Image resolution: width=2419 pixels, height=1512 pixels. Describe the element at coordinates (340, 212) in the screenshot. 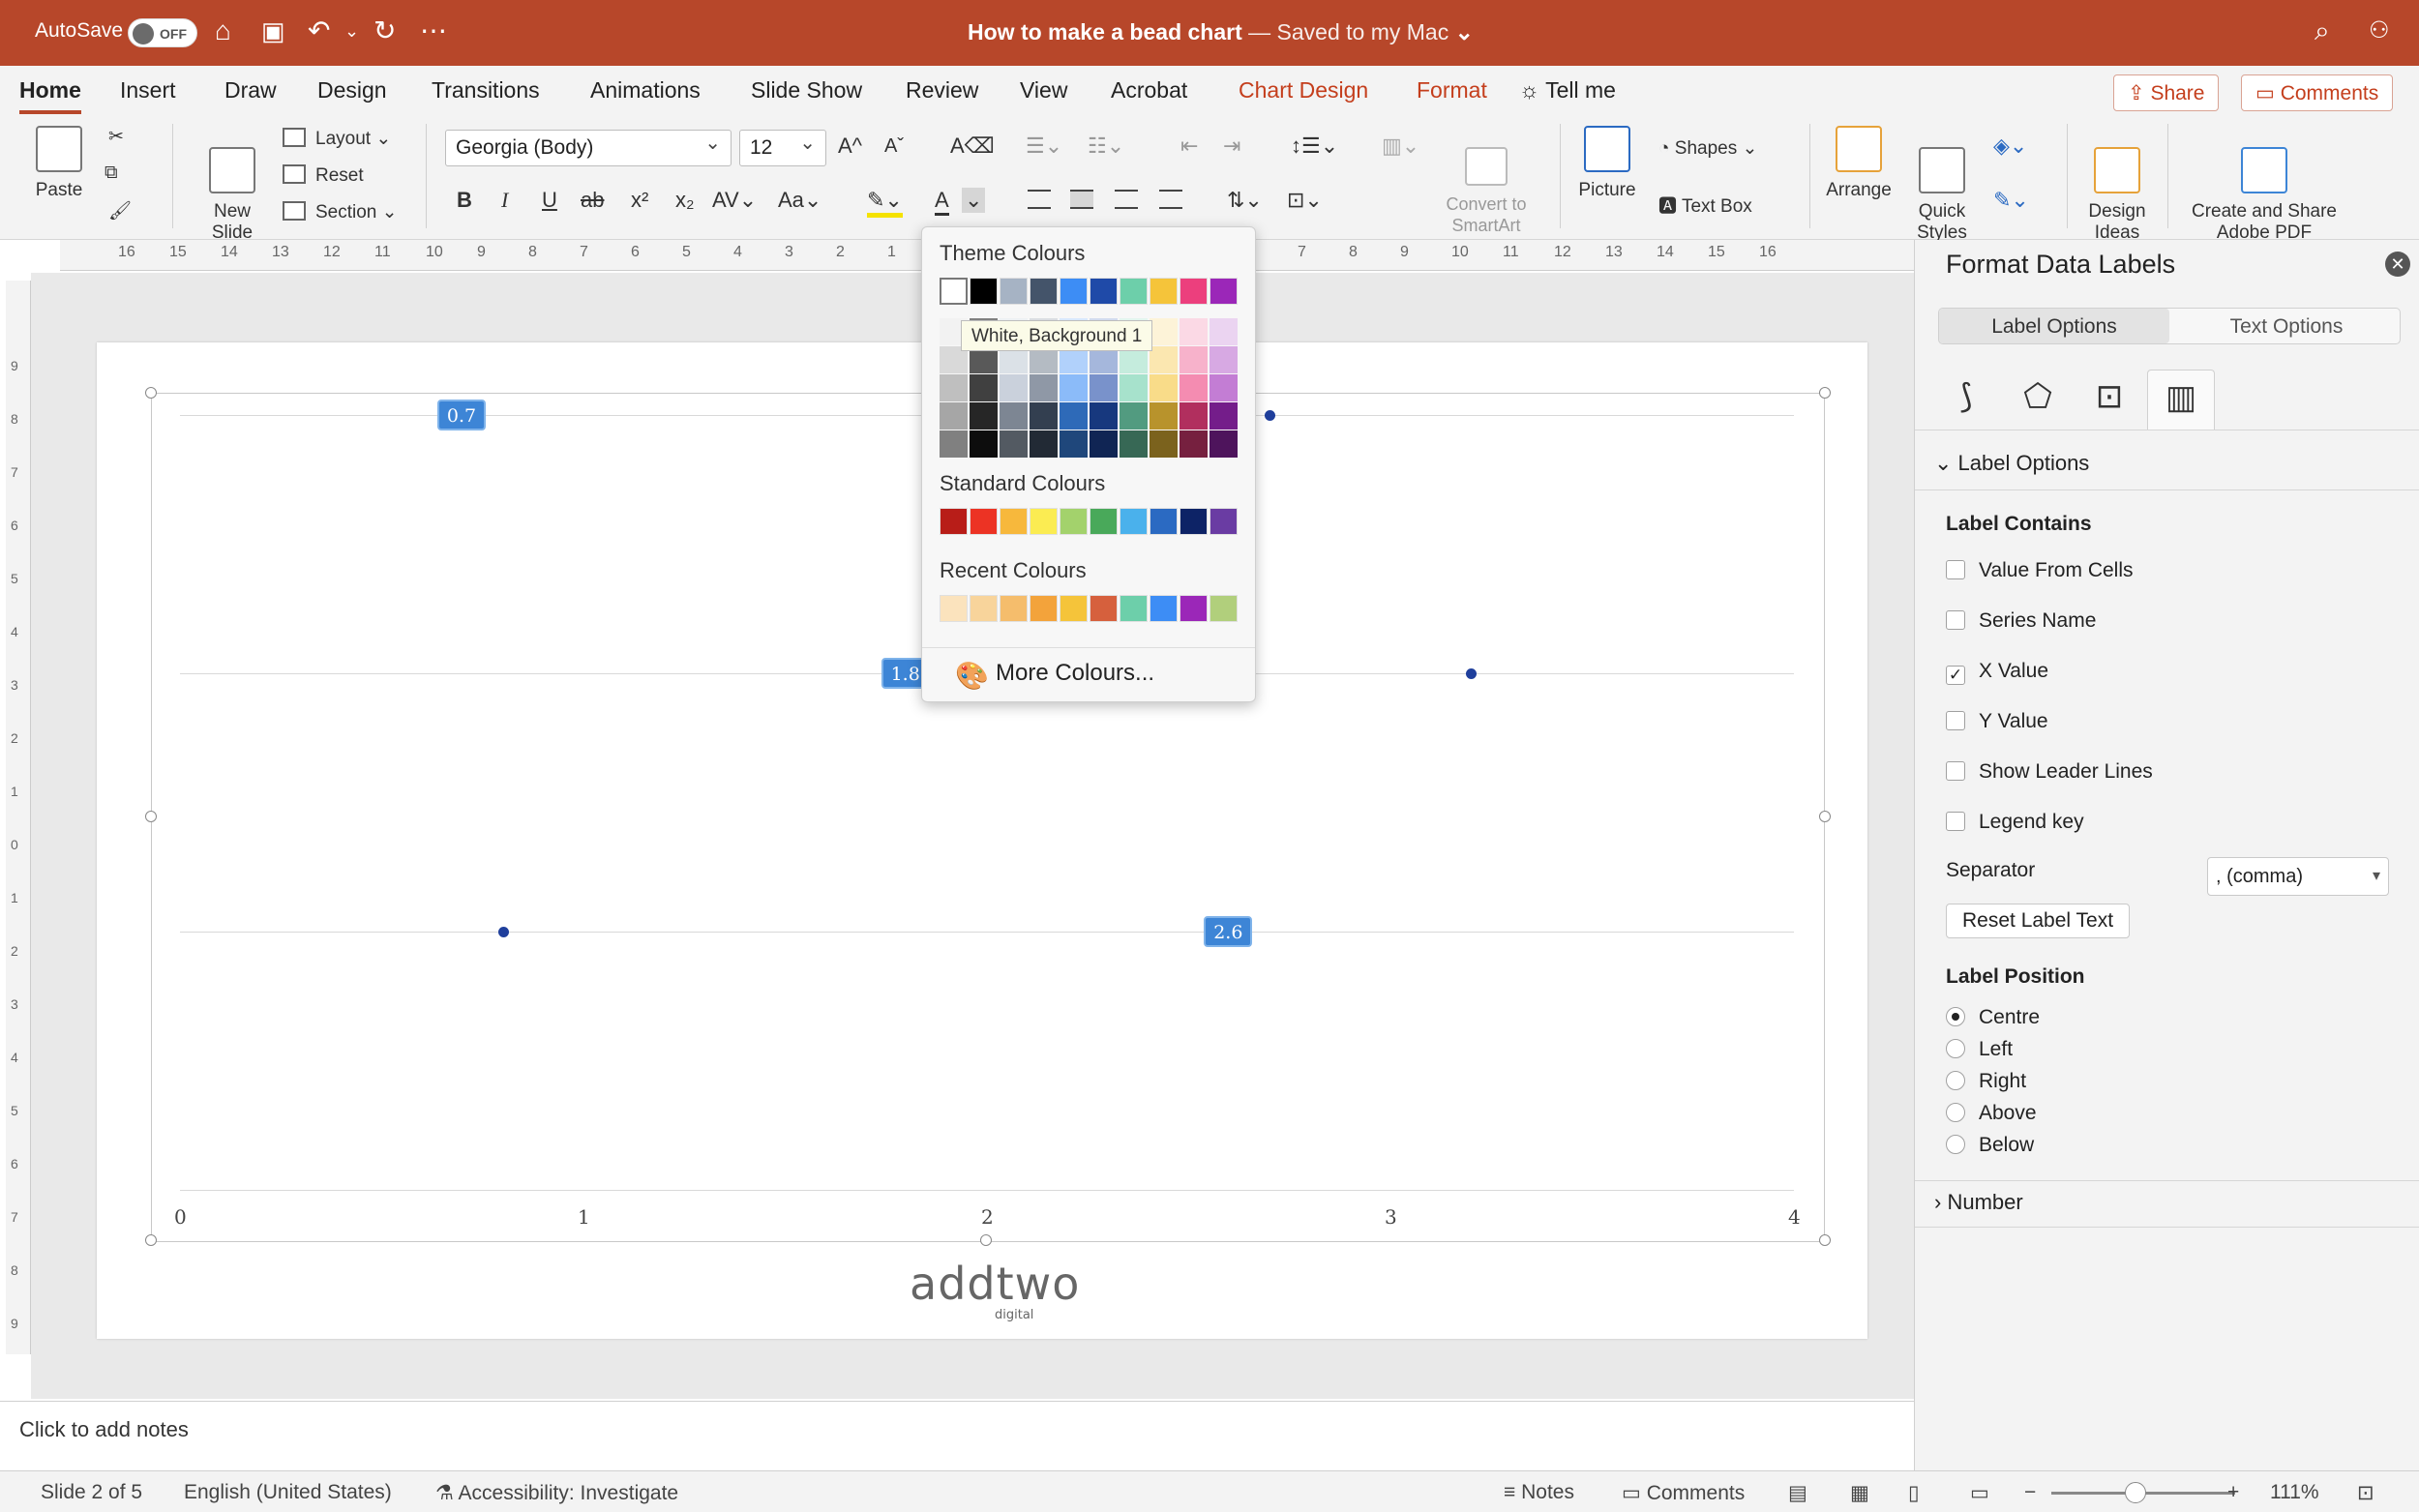

I see `section-button: Section ⌄` at that location.